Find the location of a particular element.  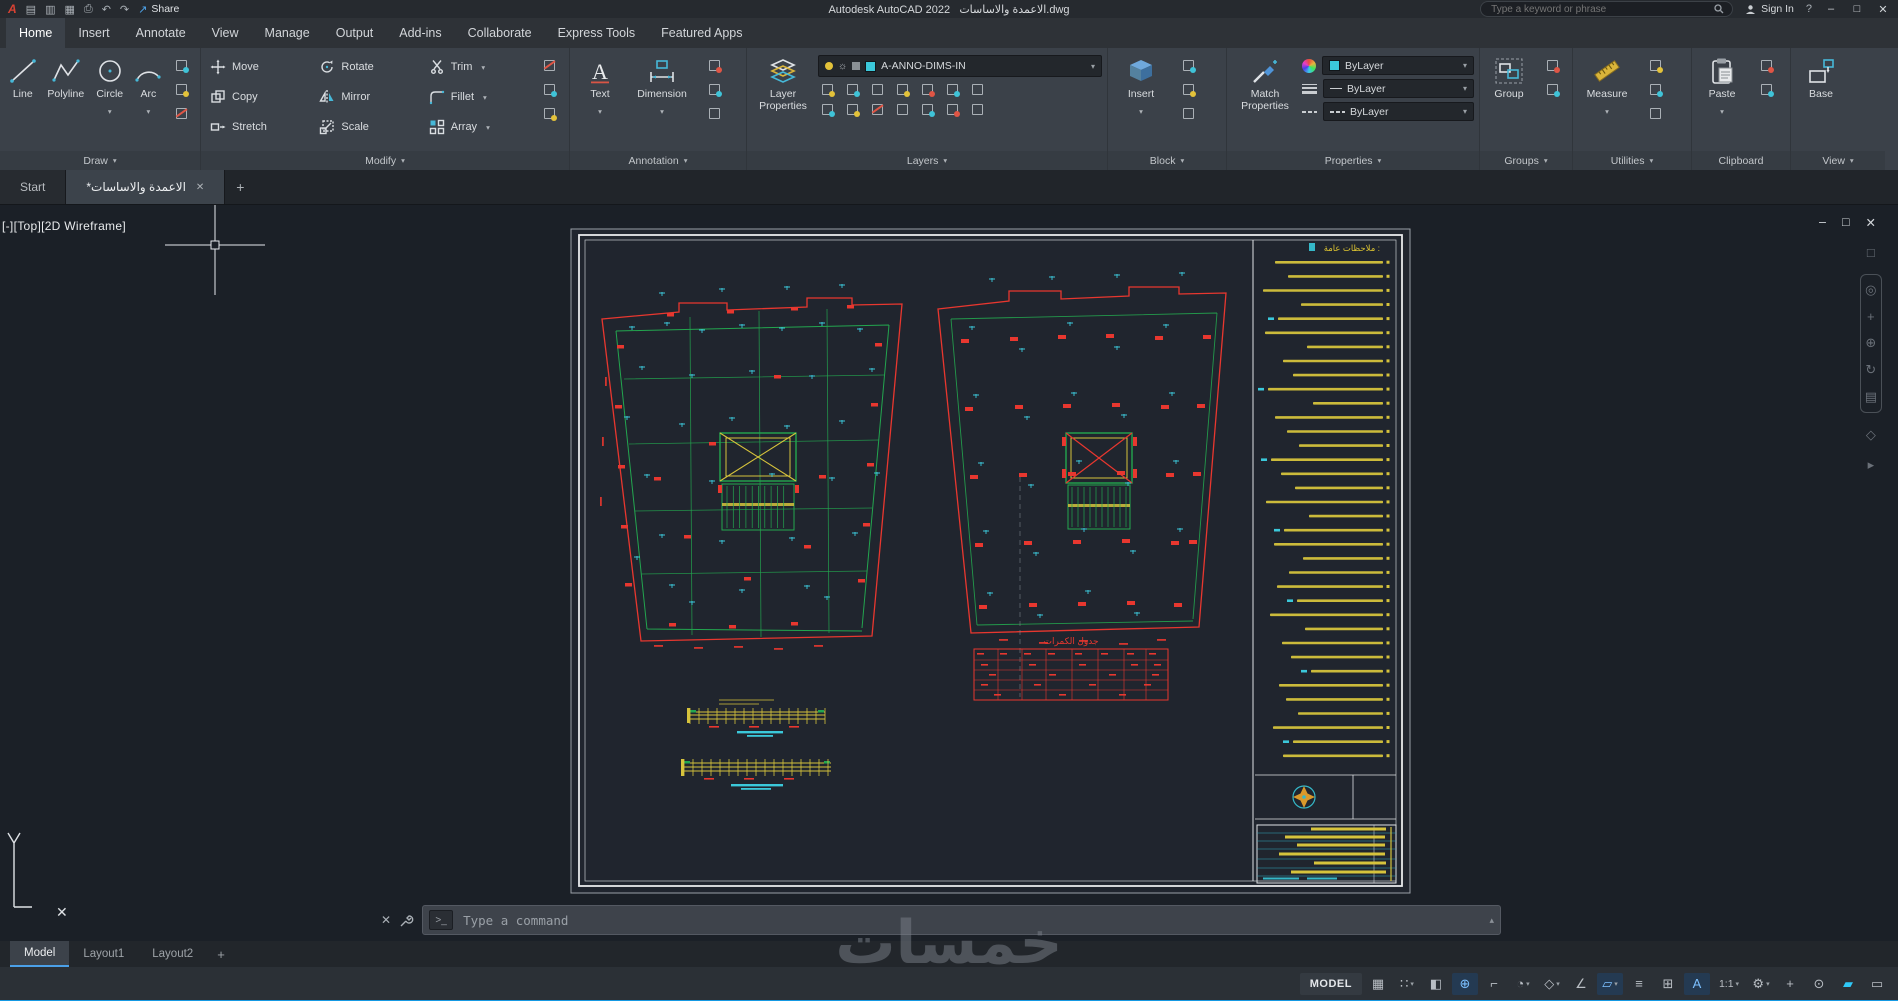

search-icon is located at coordinates (1719, 9).